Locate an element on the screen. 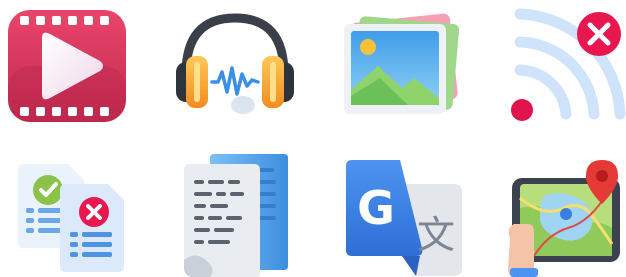 The height and width of the screenshot is (277, 626). document-approved-rejected-icon is located at coordinates (70, 218).